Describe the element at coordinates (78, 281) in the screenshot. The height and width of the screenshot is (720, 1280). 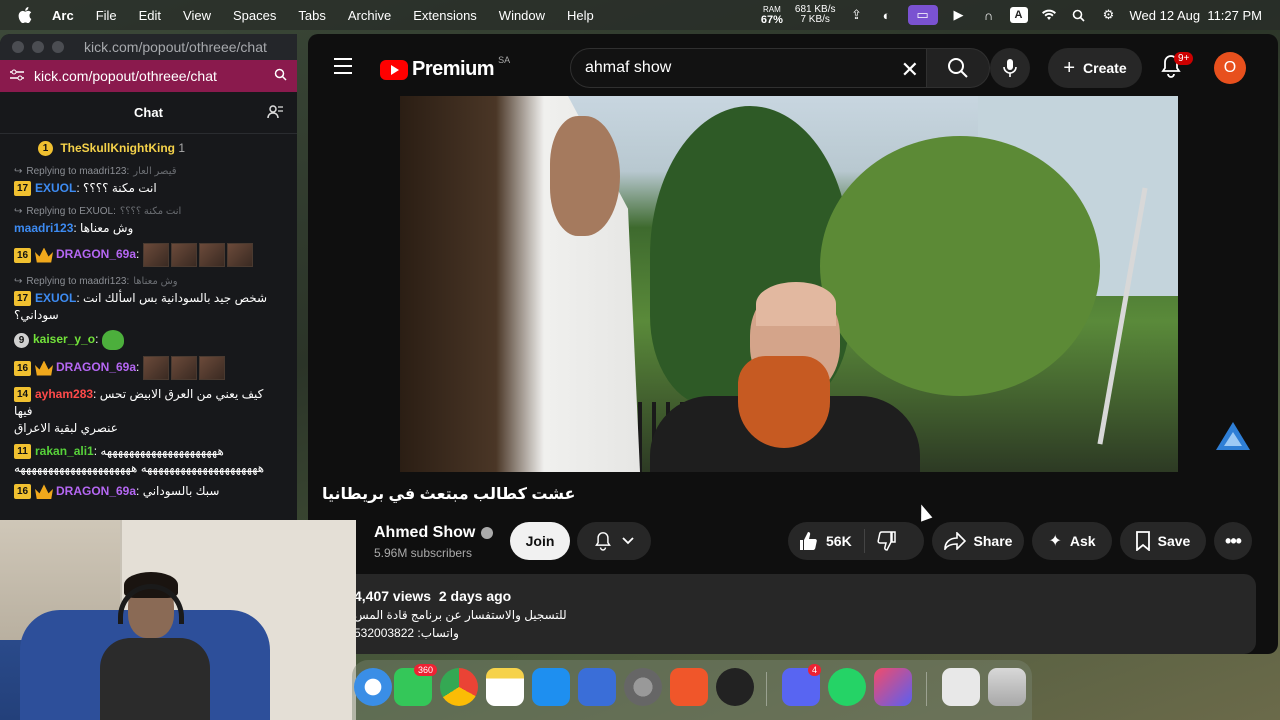
I see `reply-to: Replying to maadri123:` at that location.